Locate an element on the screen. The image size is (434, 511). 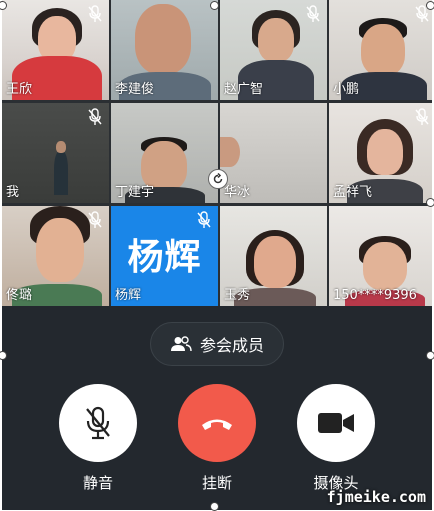
participant-name: 华冰 is located at coordinates (237, 192).